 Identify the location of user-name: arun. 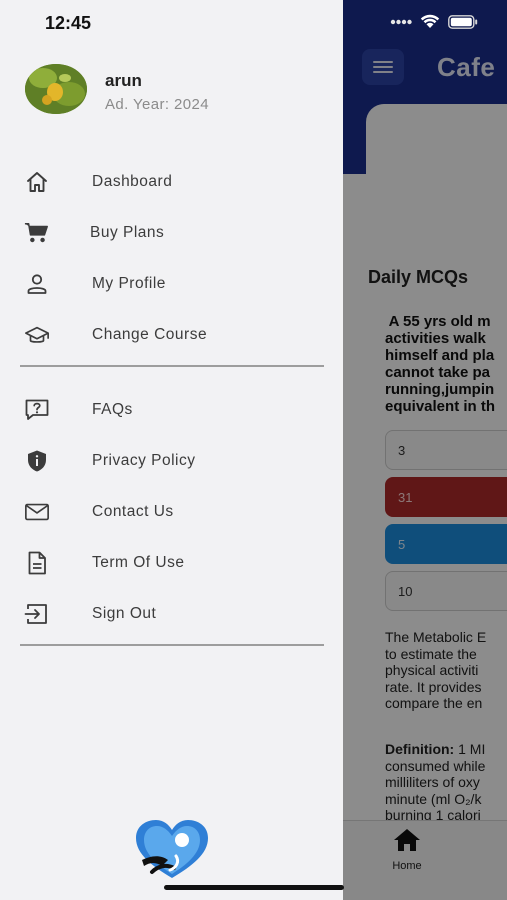
(123, 80).